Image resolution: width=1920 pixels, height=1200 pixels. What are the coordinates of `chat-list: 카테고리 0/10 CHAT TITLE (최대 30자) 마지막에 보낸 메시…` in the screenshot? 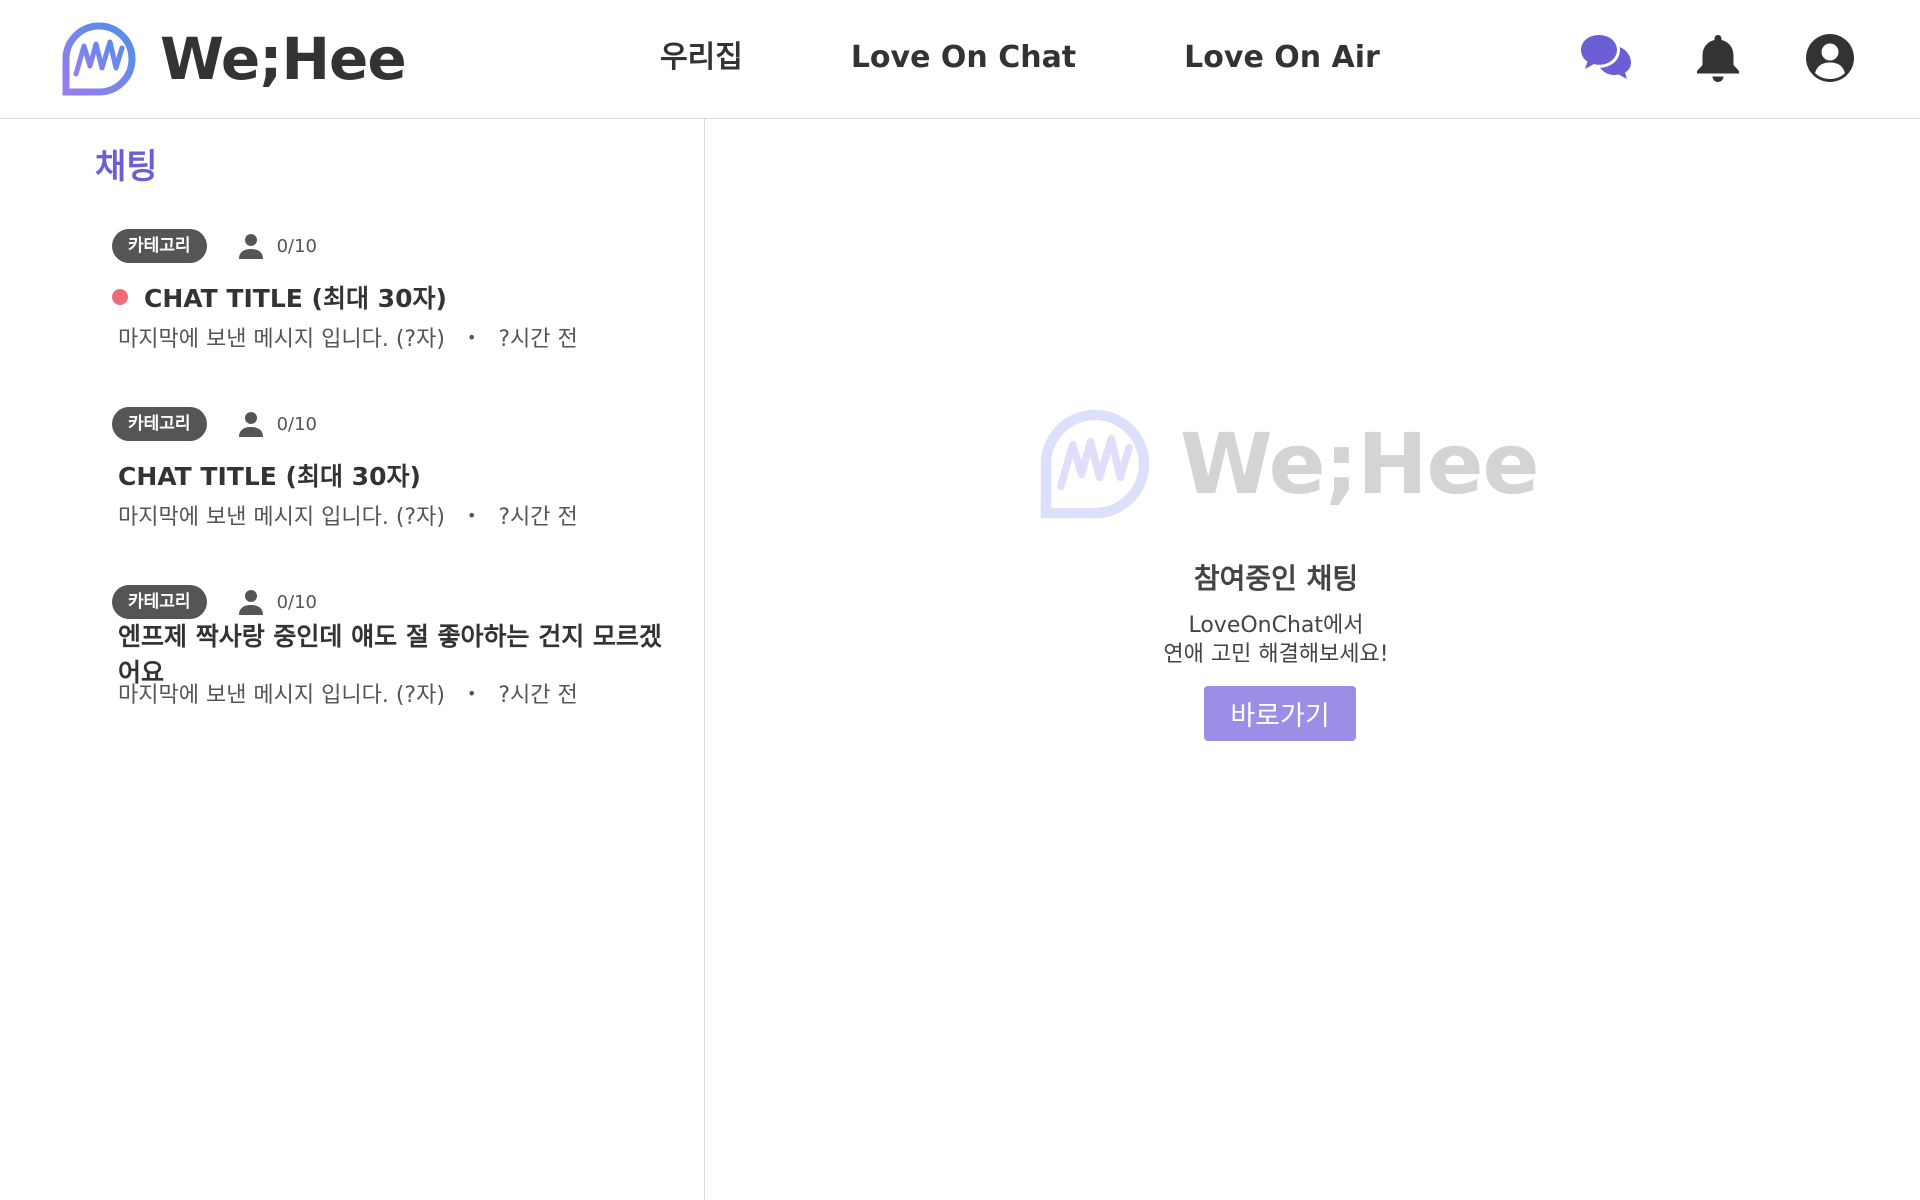 It's located at (392, 496).